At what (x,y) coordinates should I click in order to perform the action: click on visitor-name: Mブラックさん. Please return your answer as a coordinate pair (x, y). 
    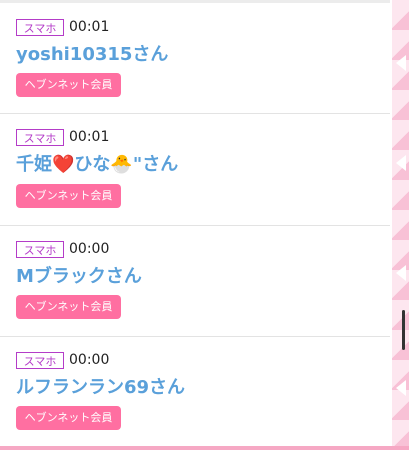
    Looking at the image, I should click on (79, 277).